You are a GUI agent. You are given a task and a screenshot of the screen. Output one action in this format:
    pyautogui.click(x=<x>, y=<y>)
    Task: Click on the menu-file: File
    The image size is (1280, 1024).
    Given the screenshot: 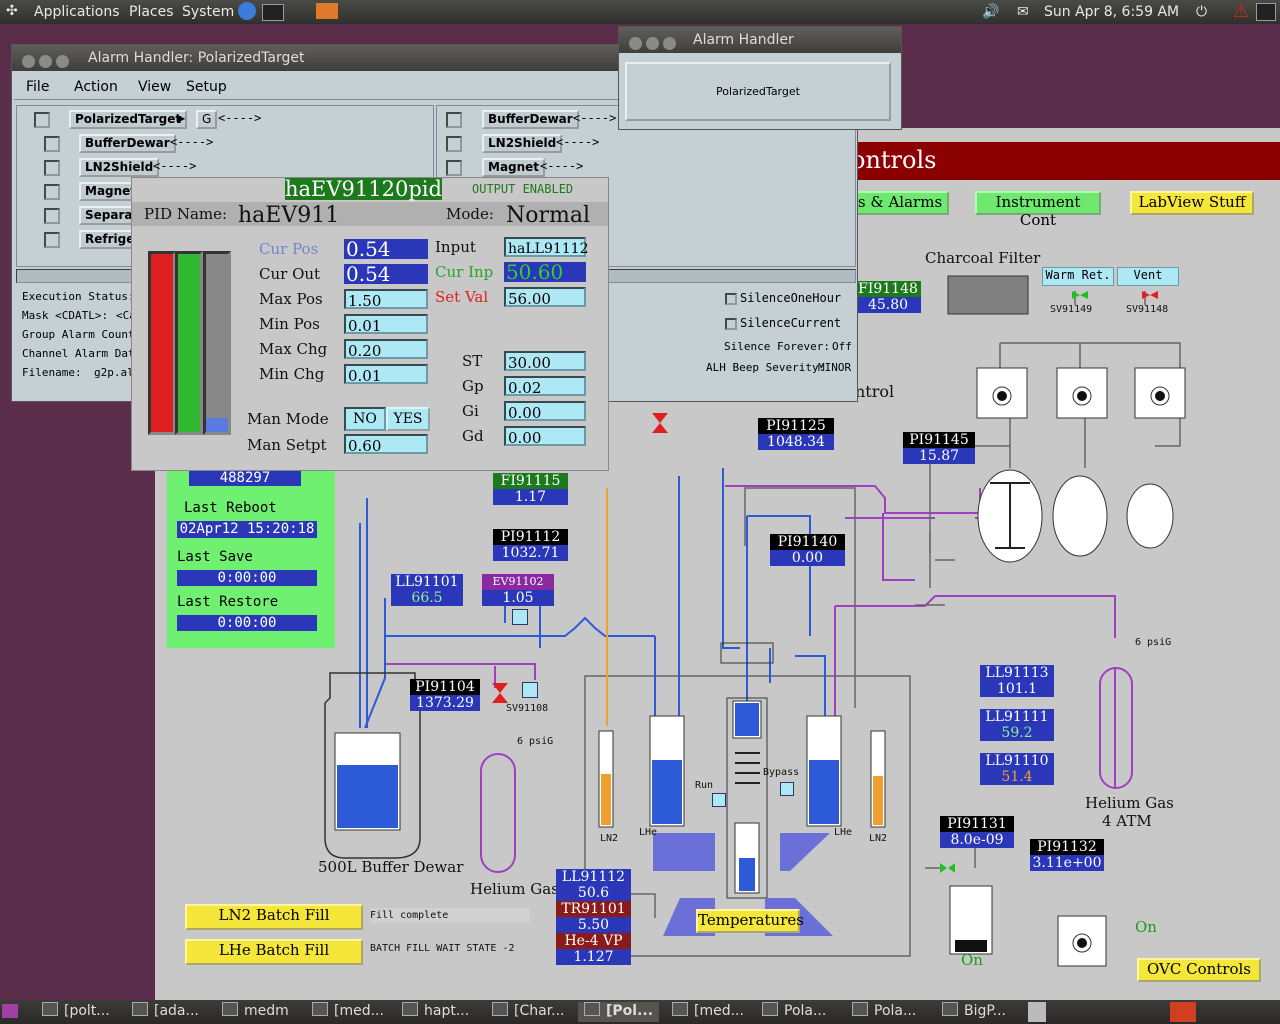 What is the action you would take?
    pyautogui.click(x=37, y=87)
    